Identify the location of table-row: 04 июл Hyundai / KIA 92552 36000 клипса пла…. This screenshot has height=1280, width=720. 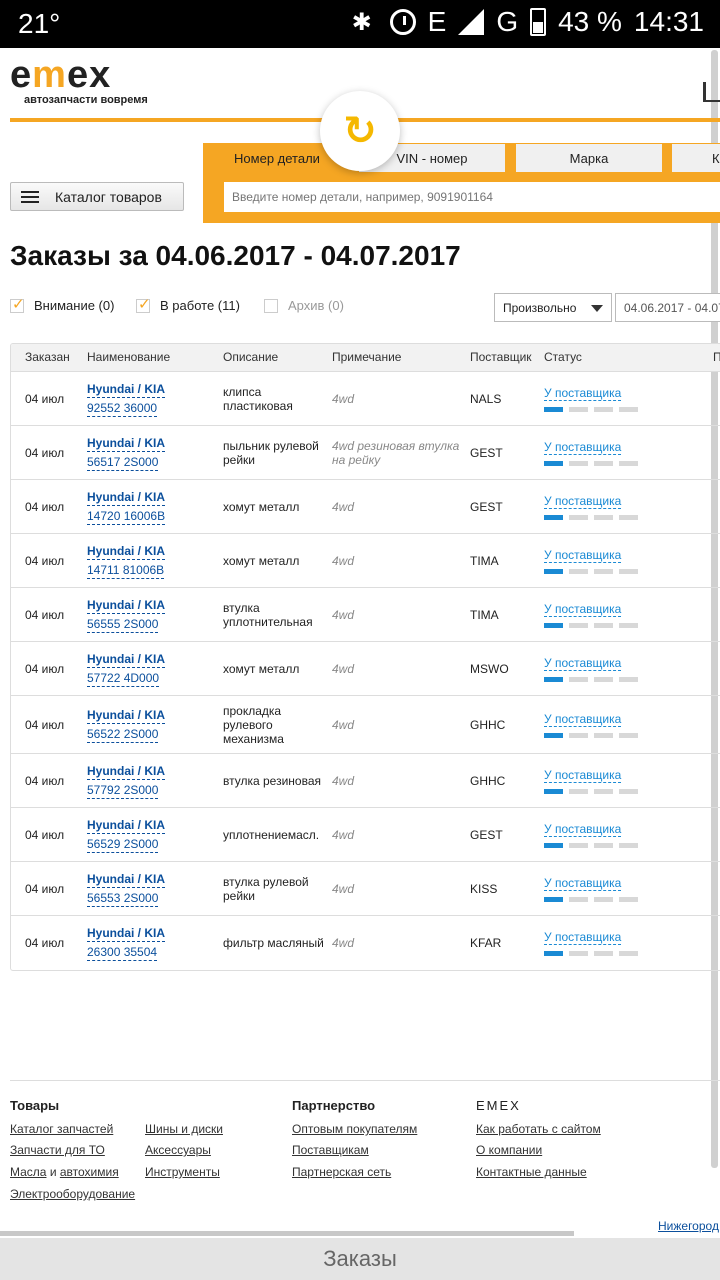
(365, 399).